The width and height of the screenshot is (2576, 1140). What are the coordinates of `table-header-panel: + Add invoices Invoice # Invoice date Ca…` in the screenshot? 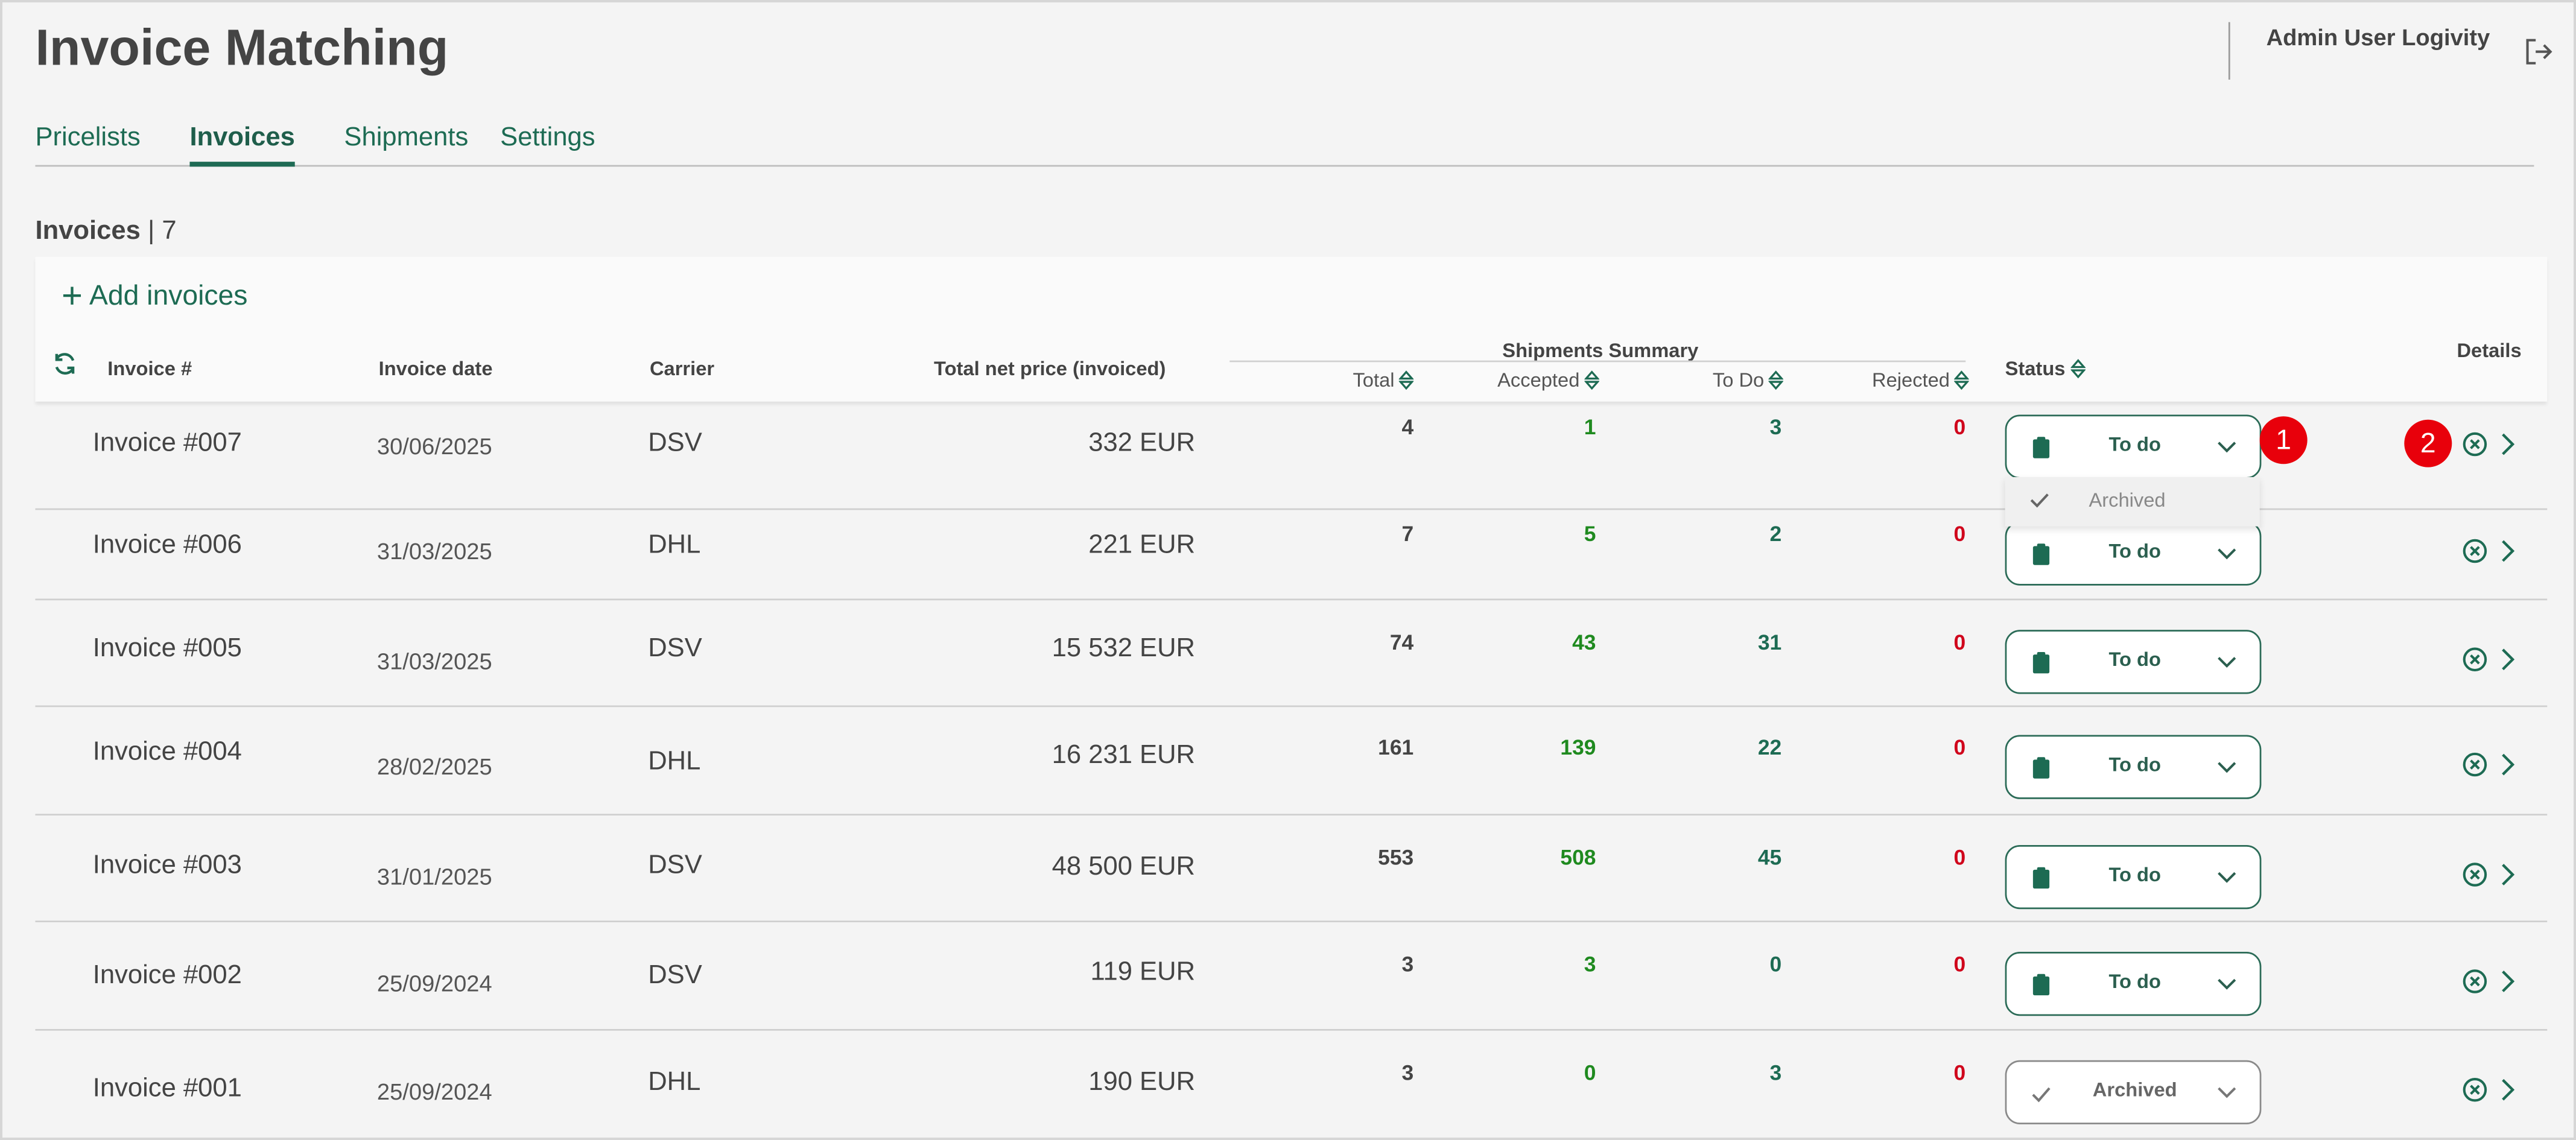 It's located at (1291, 329).